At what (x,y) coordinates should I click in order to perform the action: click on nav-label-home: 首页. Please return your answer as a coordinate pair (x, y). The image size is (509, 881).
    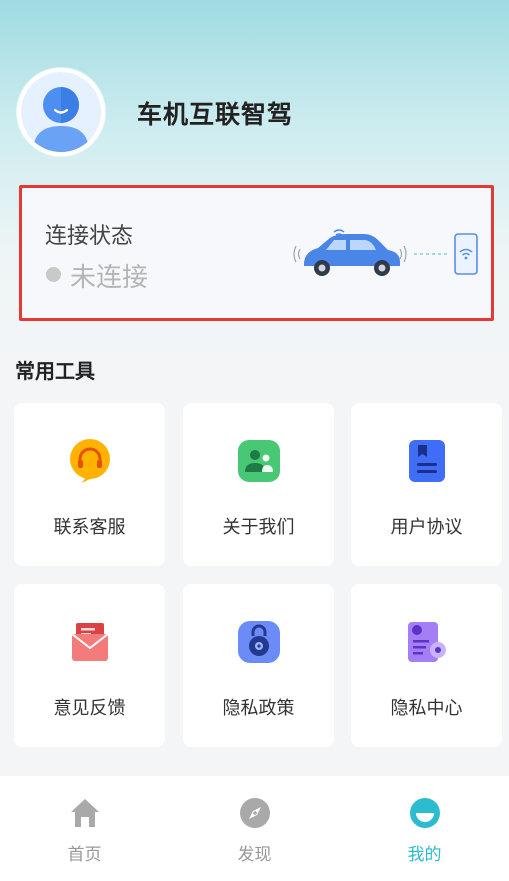
    Looking at the image, I should click on (84, 855).